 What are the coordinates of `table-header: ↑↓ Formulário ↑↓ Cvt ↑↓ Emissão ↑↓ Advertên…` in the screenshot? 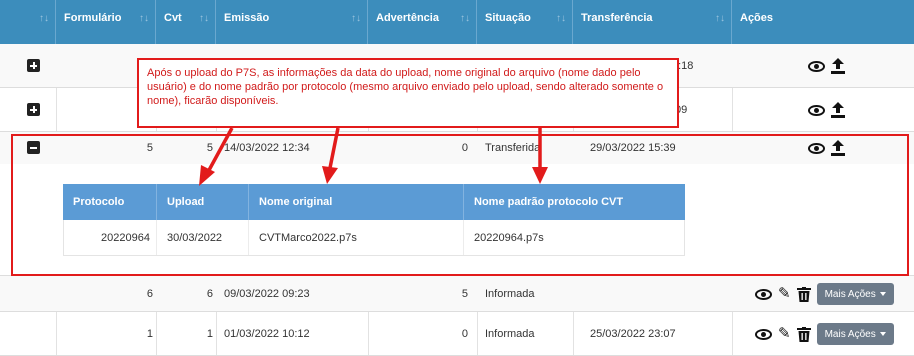 It's located at (457, 22).